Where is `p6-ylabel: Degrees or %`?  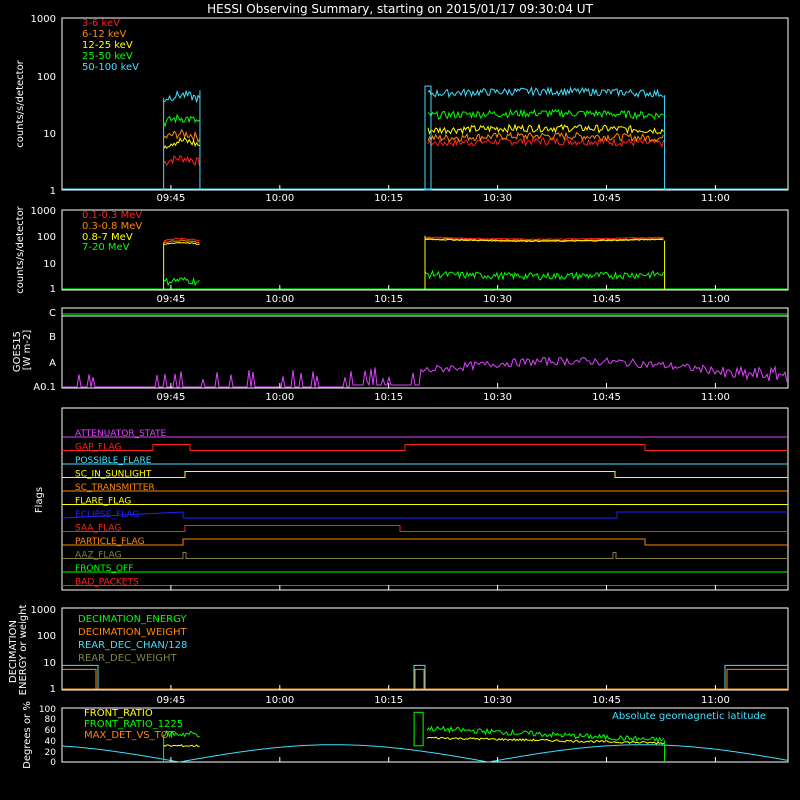
p6-ylabel: Degrees or % is located at coordinates (27, 735).